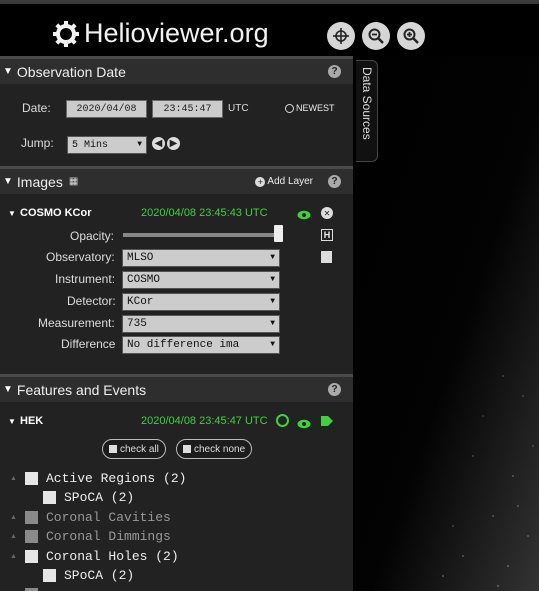 Image resolution: width=539 pixels, height=591 pixels. I want to click on jump-select: 5 Mins ▼, so click(107, 145).